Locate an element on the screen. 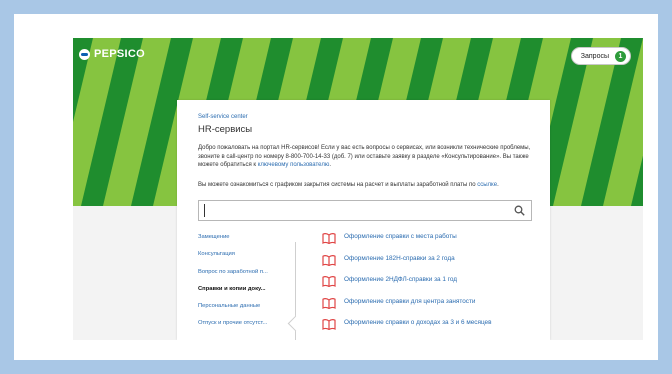 This screenshot has width=672, height=374. document-label: Оформление справки с места работы is located at coordinates (400, 236).